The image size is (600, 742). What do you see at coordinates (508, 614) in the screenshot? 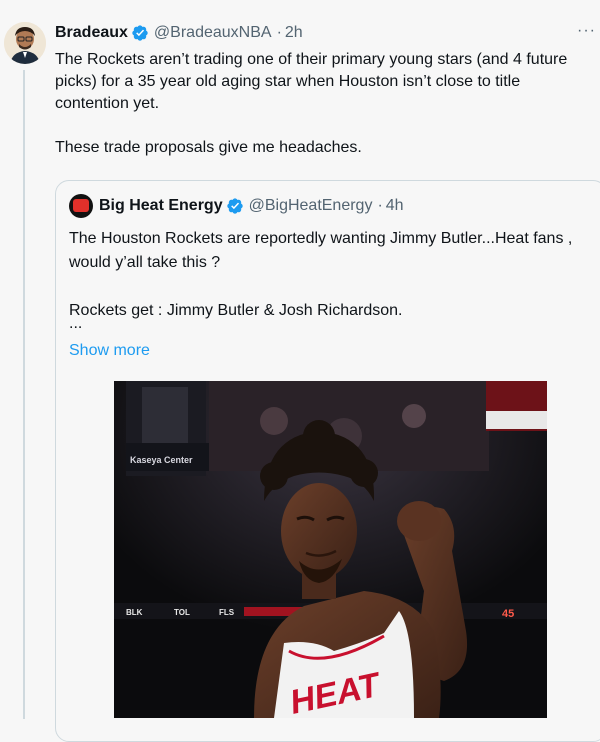
I see `scoreboard-score: 45` at bounding box center [508, 614].